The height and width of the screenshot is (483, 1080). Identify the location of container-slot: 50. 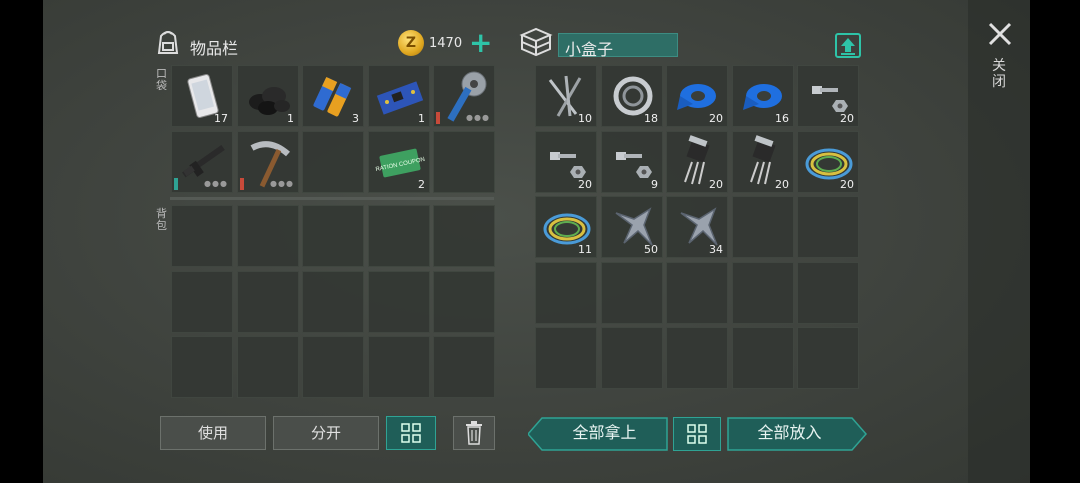
(632, 227).